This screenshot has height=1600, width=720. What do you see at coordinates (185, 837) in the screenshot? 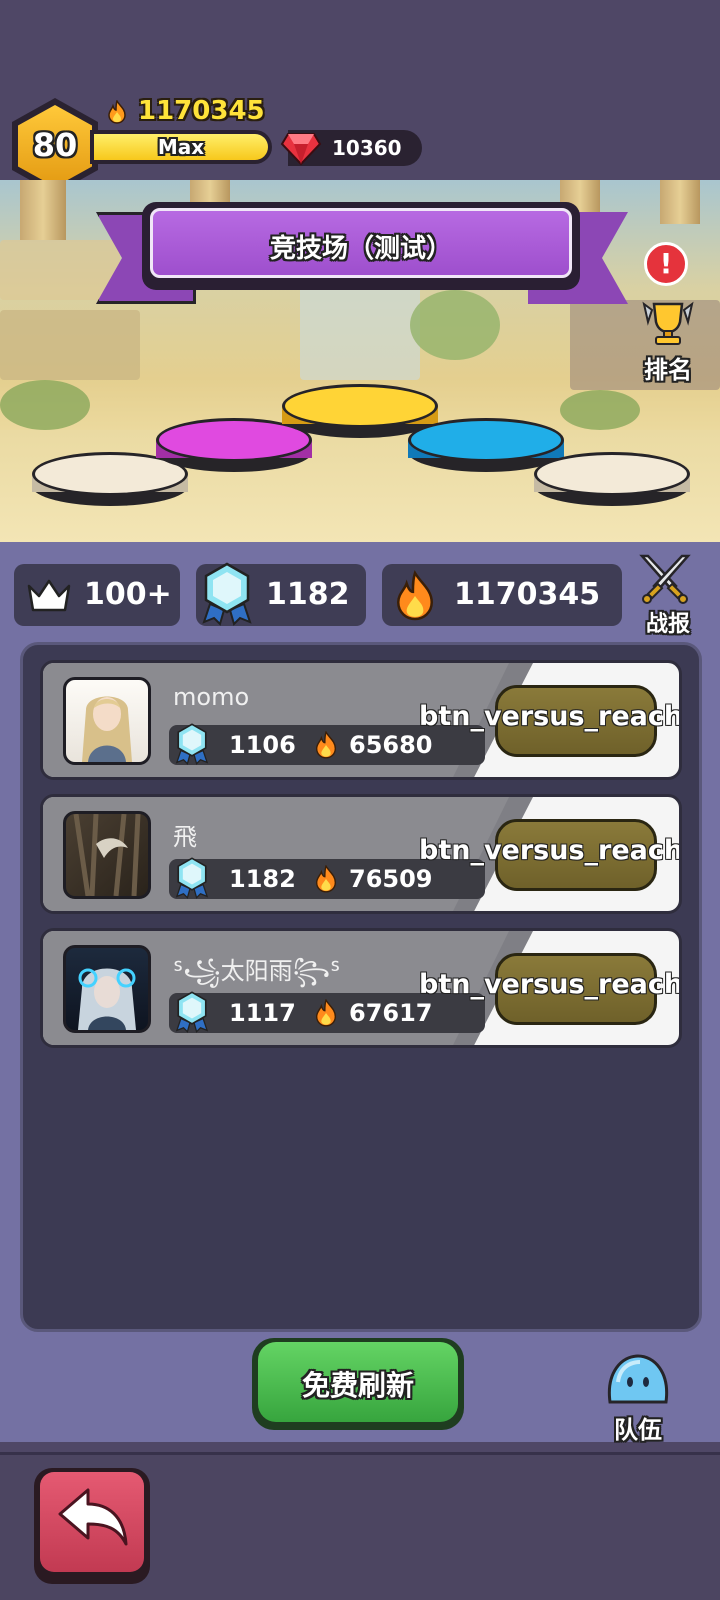
I see `player-name: 飛` at bounding box center [185, 837].